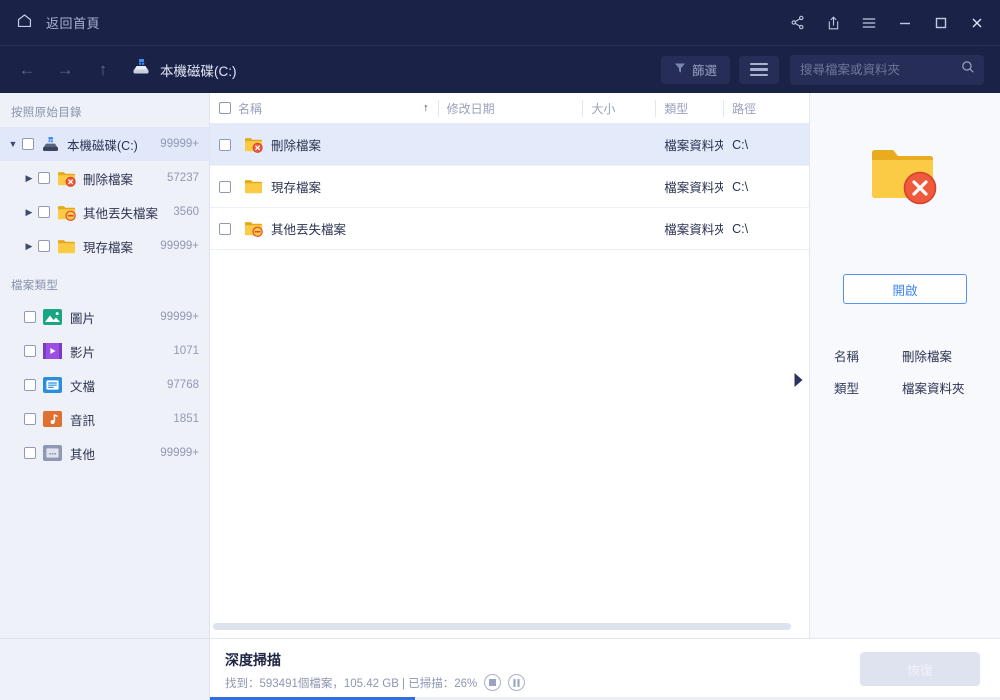 The height and width of the screenshot is (700, 1000). What do you see at coordinates (324, 228) in the screenshot?
I see `cell-name: 其他丟失檔案` at bounding box center [324, 228].